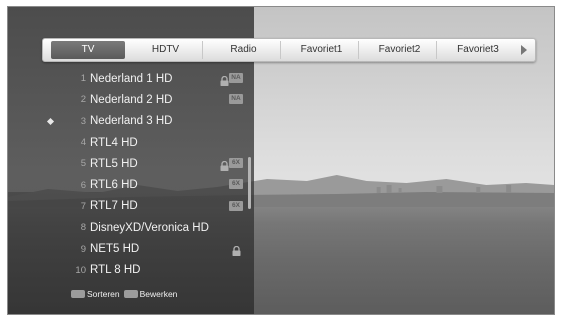 The width and height of the screenshot is (562, 320). Describe the element at coordinates (83, 249) in the screenshot. I see `channel-number: 9` at that location.